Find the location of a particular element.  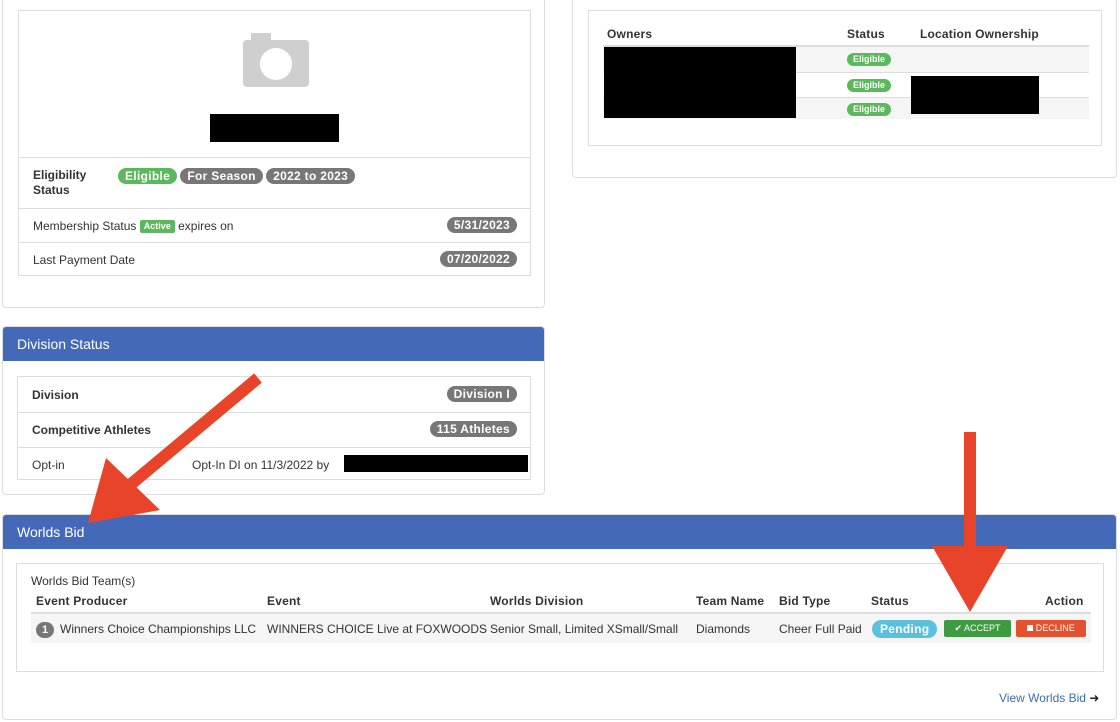

athletes-badge: 115 Athletes is located at coordinates (473, 429).